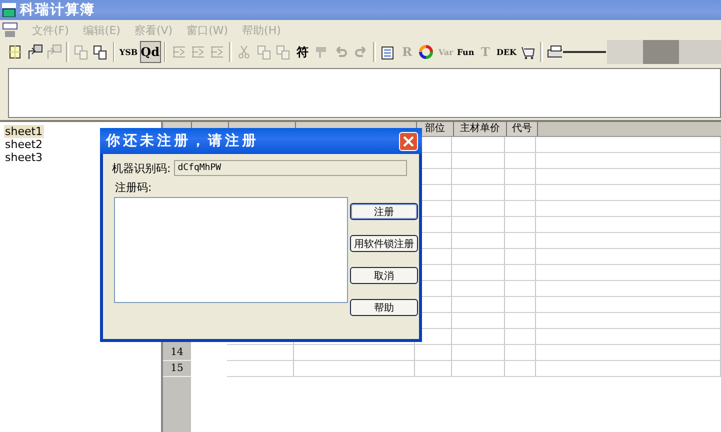 The width and height of the screenshot is (721, 432). What do you see at coordinates (177, 369) in the screenshot?
I see `row-number: 15` at bounding box center [177, 369].